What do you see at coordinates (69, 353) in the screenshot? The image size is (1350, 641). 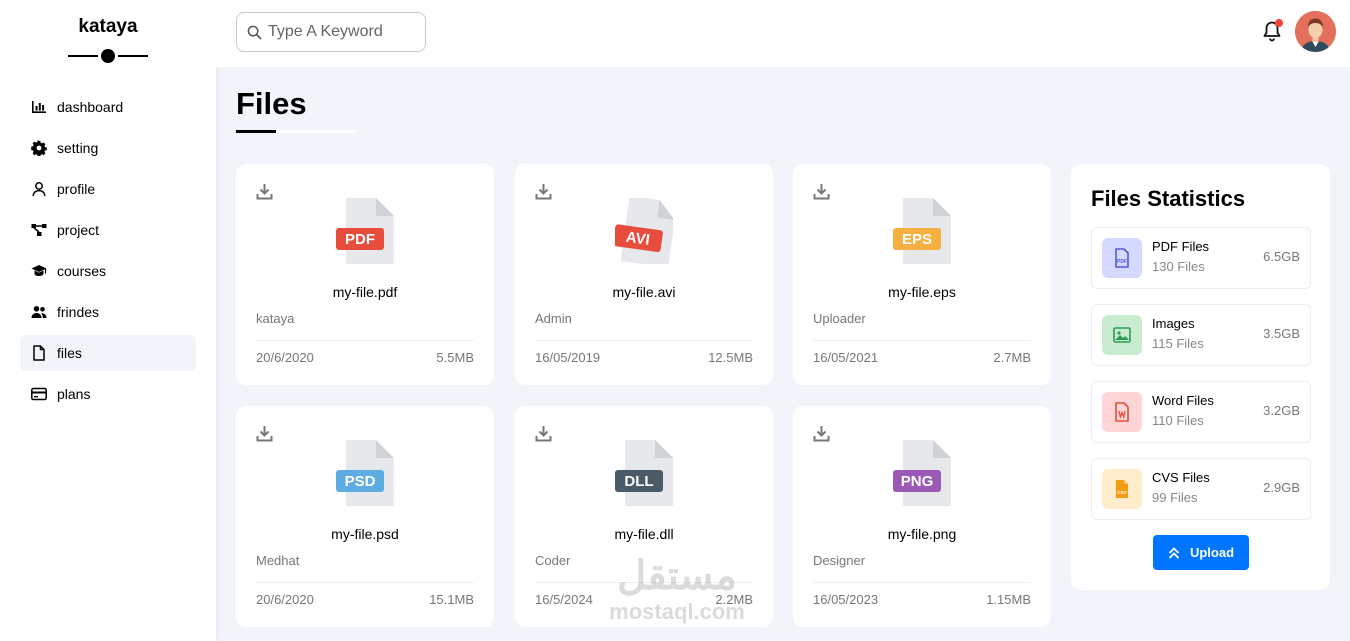 I see `sidebar-item-label: files` at bounding box center [69, 353].